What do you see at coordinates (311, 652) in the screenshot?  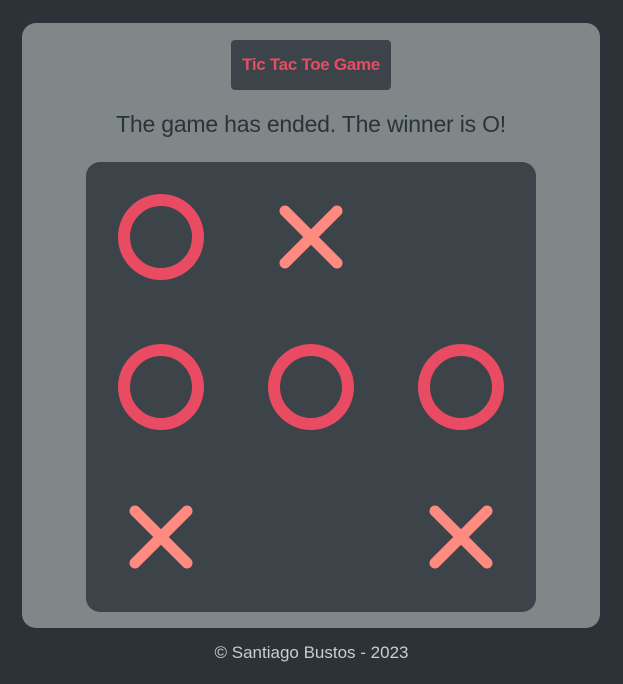 I see `footer-copyright: © Santiago Bustos - 2023` at bounding box center [311, 652].